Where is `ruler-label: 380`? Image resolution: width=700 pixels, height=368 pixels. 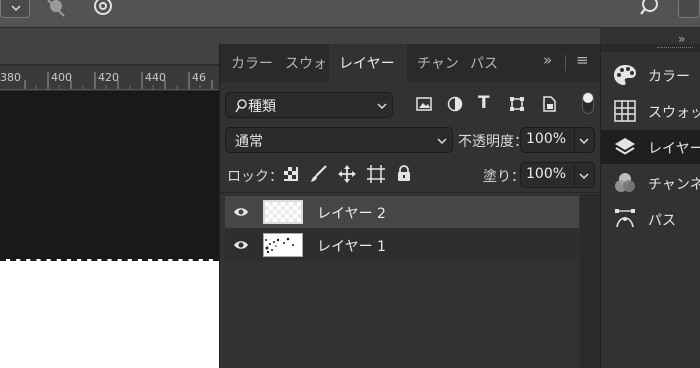 ruler-label: 380 is located at coordinates (10, 77).